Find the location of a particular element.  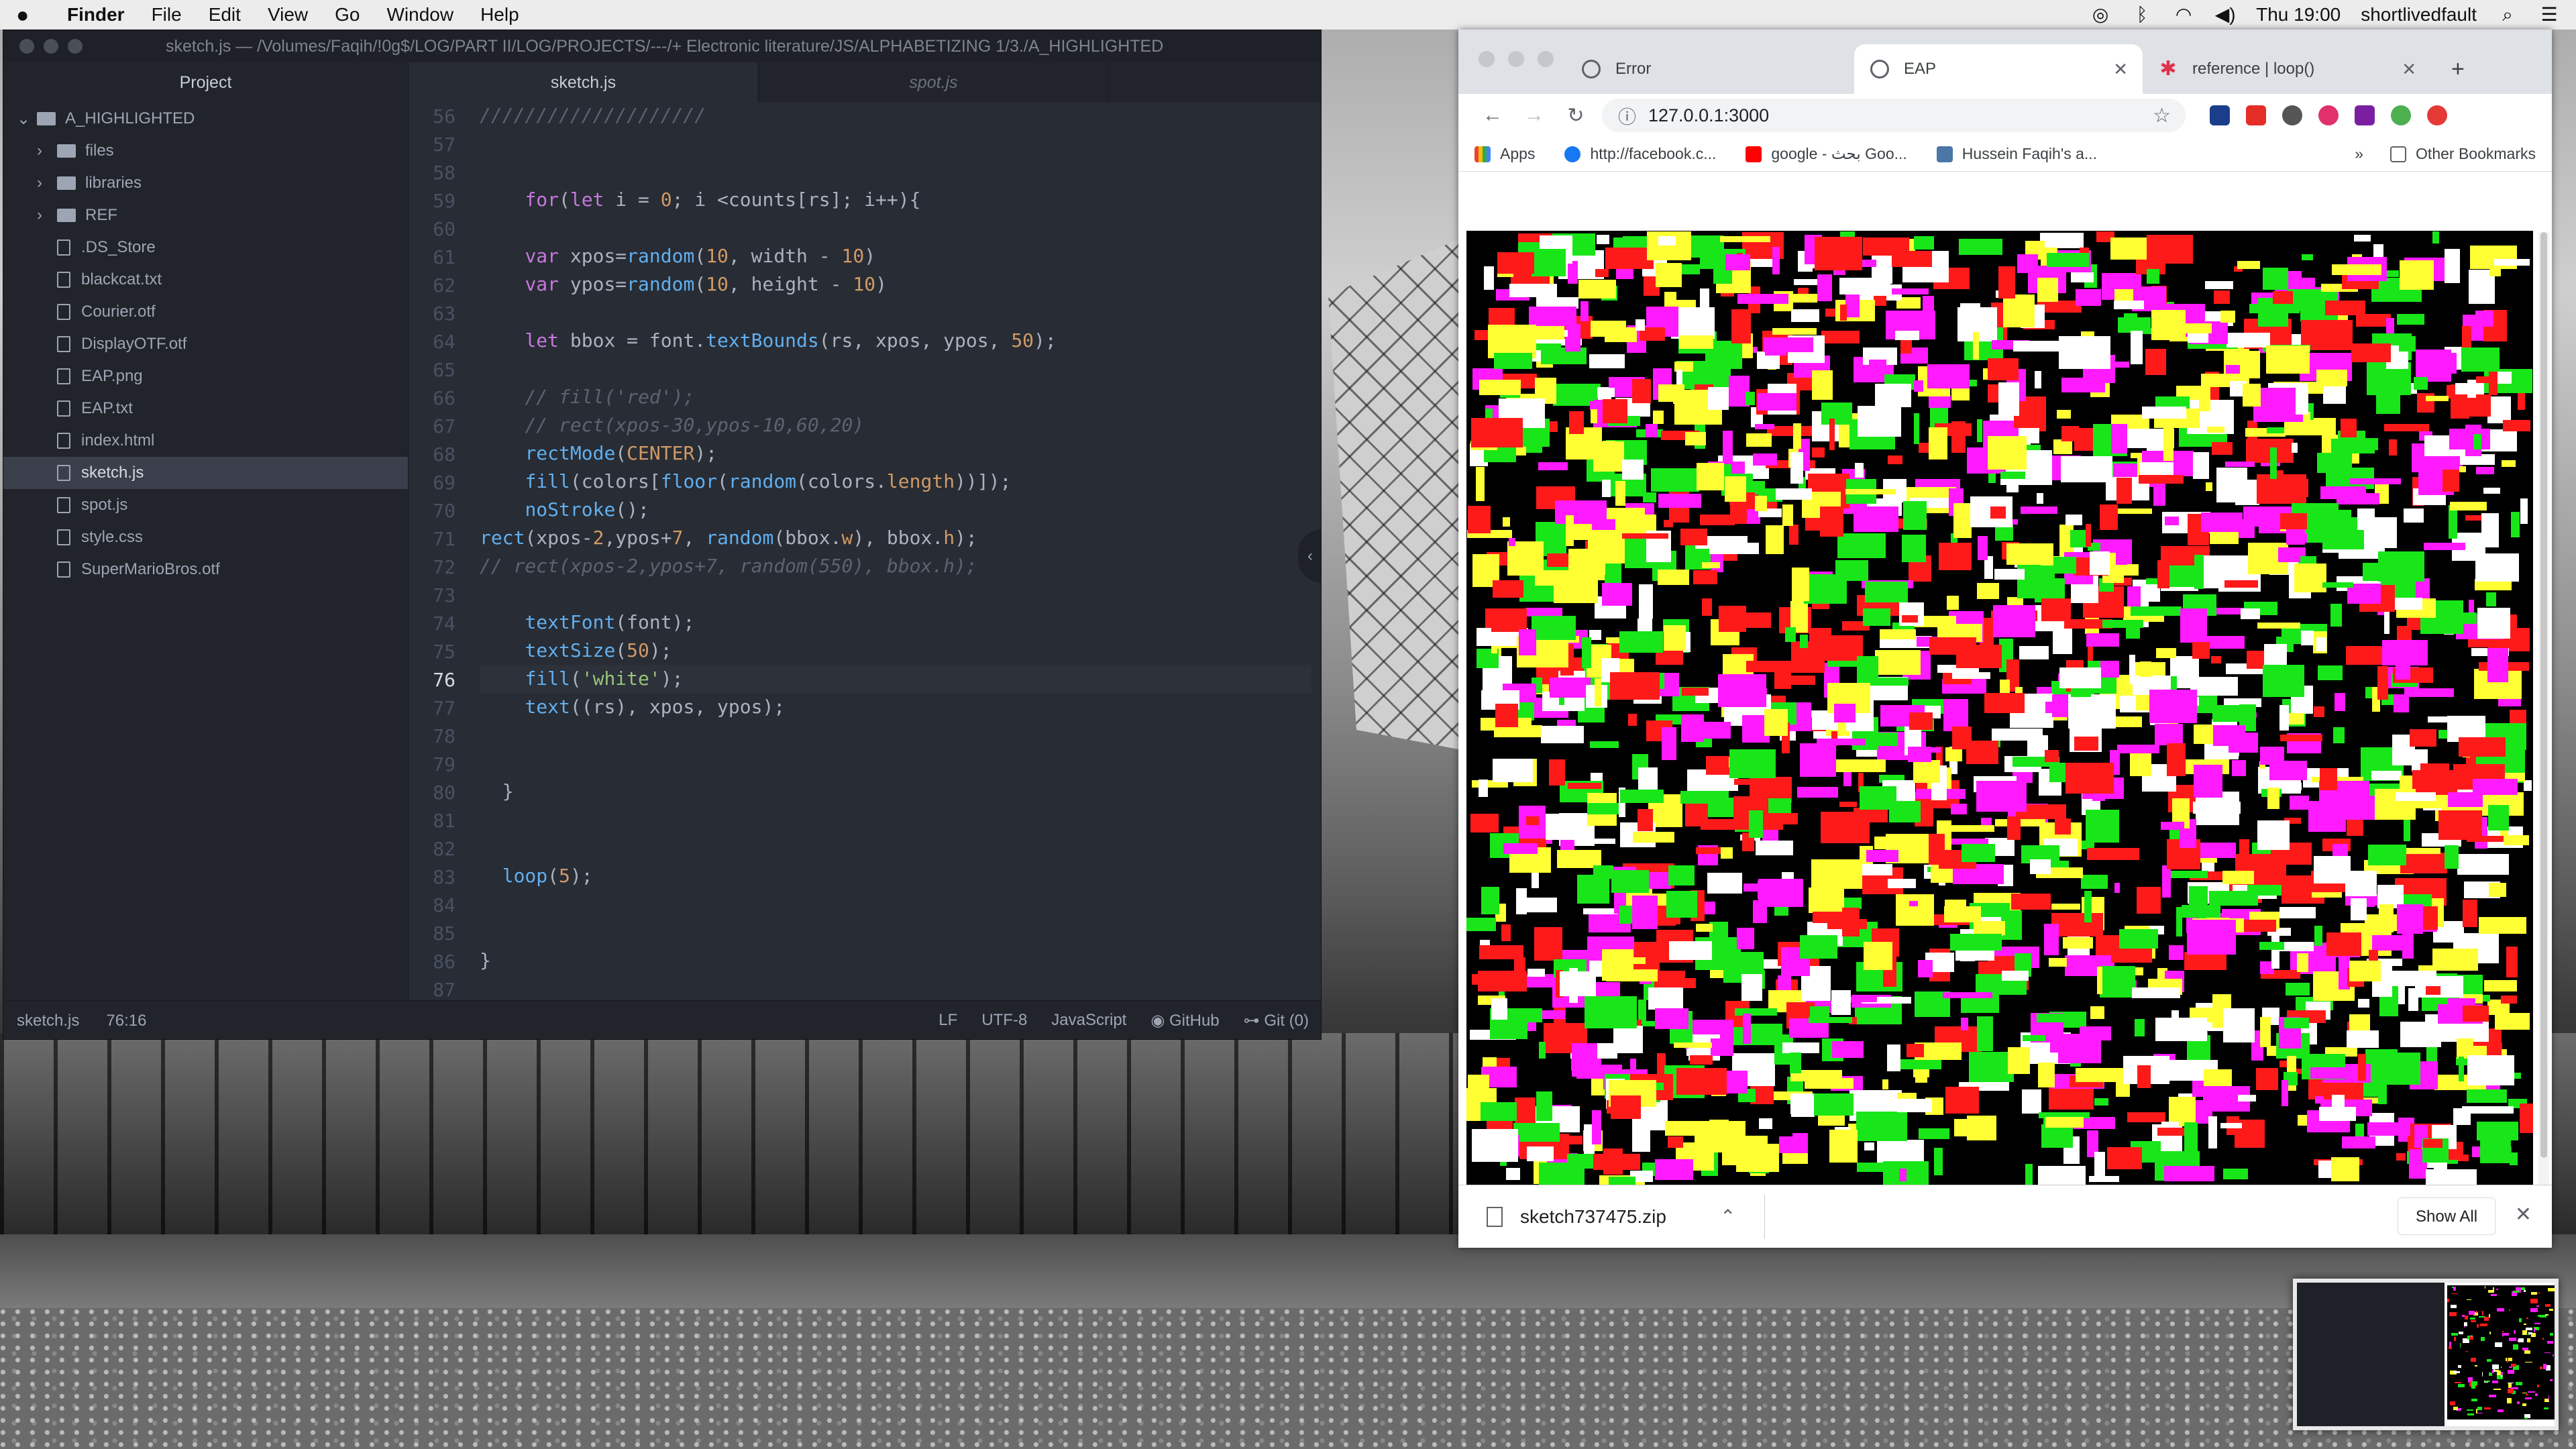

tree-file: spot.js is located at coordinates (205, 505).